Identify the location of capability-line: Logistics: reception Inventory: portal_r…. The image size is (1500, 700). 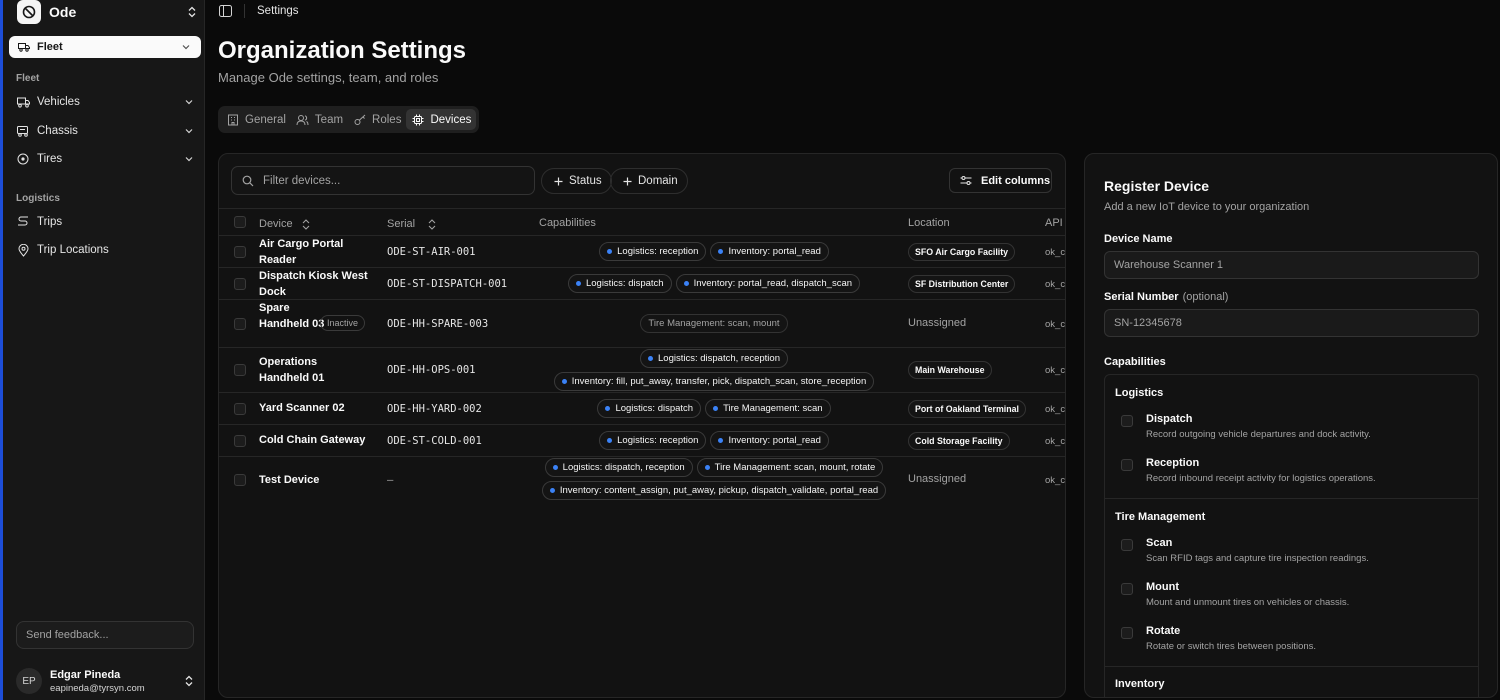
(714, 251).